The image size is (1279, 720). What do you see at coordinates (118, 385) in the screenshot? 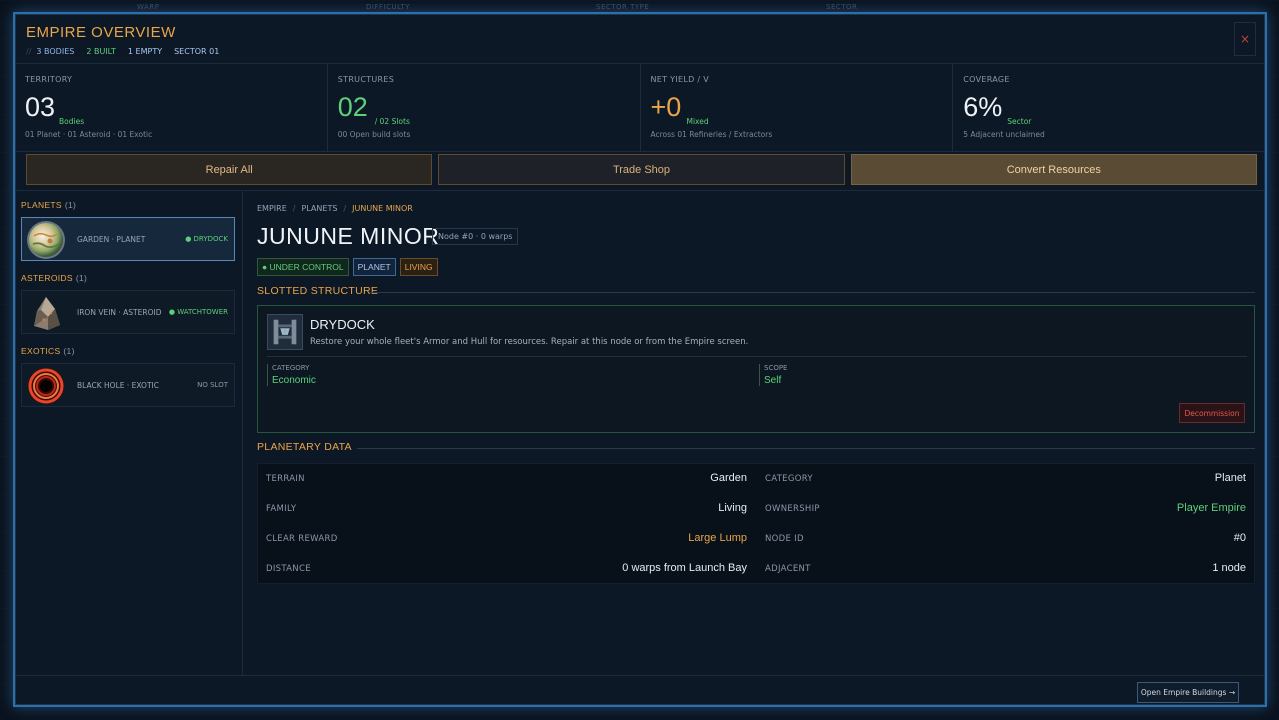
I see `item-label: BLACK HOLE · EXOTIC` at bounding box center [118, 385].